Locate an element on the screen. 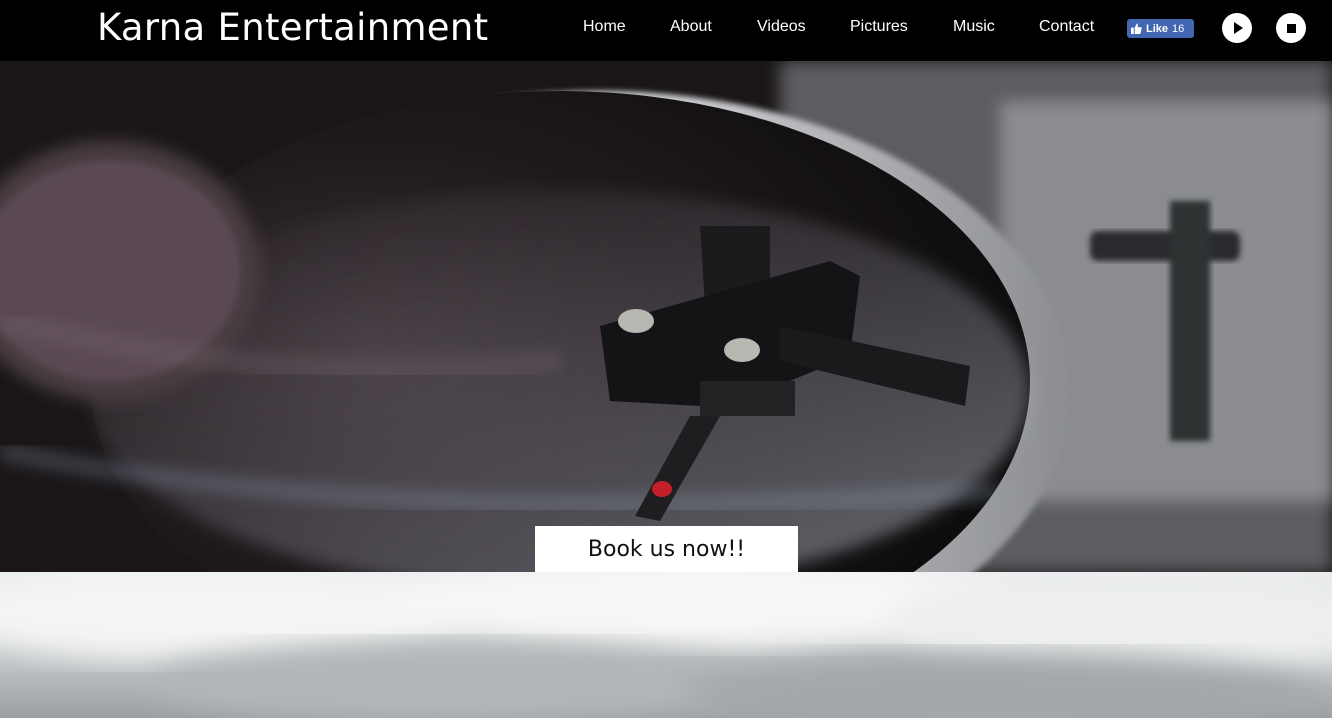 The width and height of the screenshot is (1332, 718). facebook-like-label: Like is located at coordinates (1157, 28).